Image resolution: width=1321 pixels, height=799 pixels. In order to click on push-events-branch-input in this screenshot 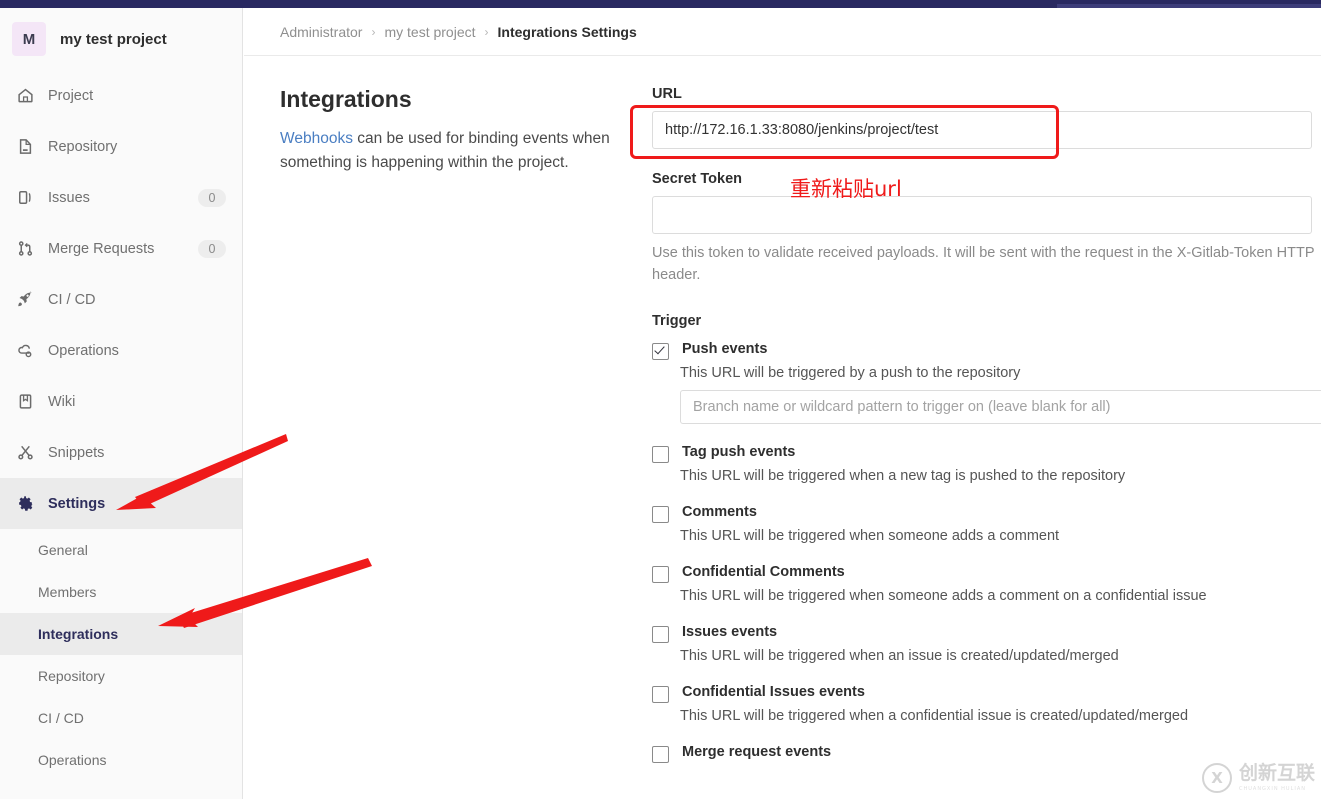, I will do `click(1000, 406)`.